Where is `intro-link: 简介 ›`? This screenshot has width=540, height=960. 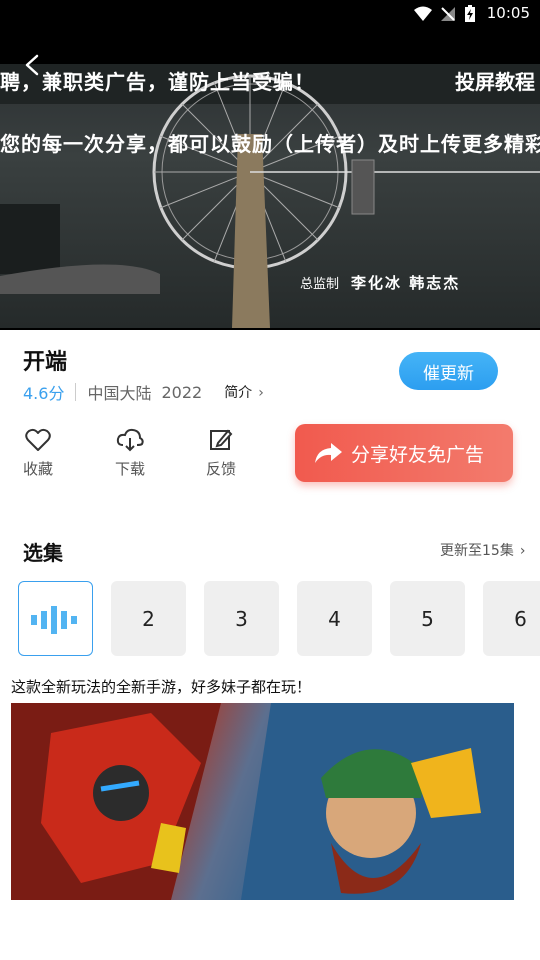
intro-link: 简介 › is located at coordinates (244, 392).